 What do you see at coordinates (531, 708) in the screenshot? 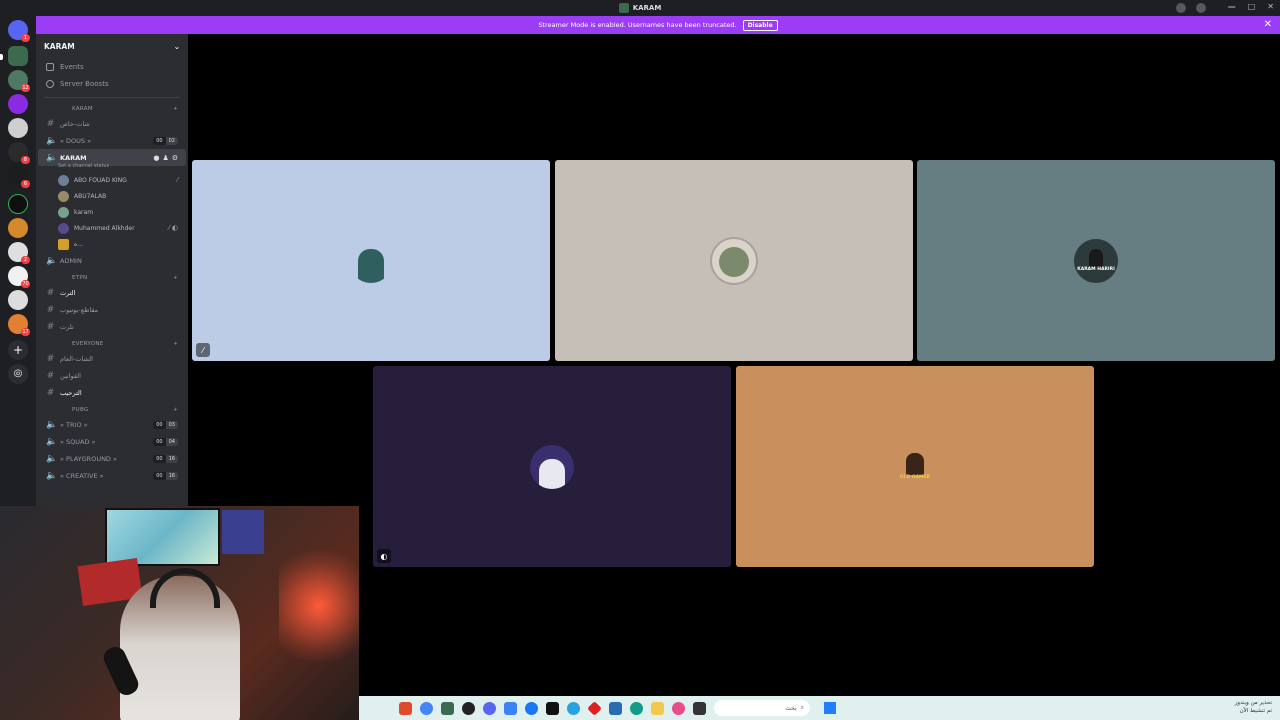
I see `facebook-icon` at bounding box center [531, 708].